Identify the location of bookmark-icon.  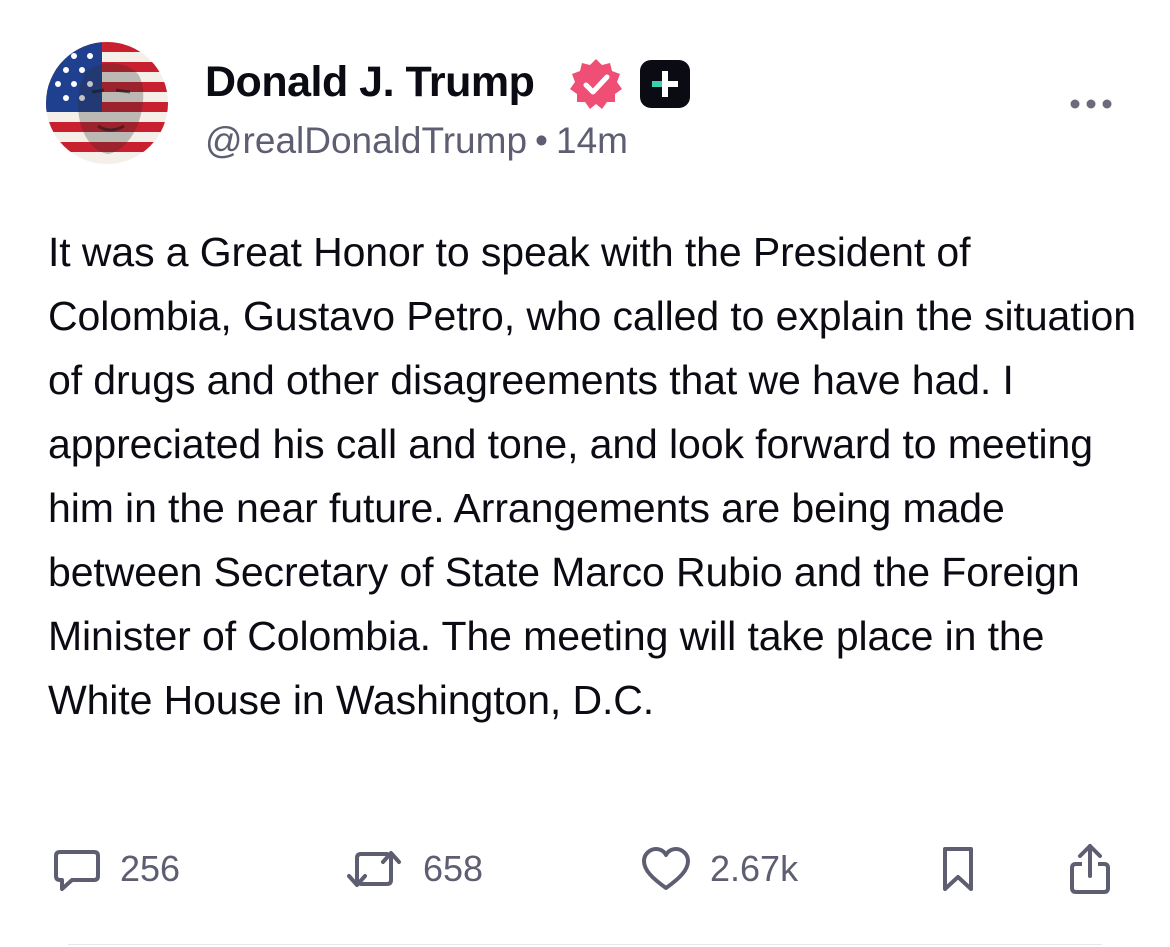
(958, 869).